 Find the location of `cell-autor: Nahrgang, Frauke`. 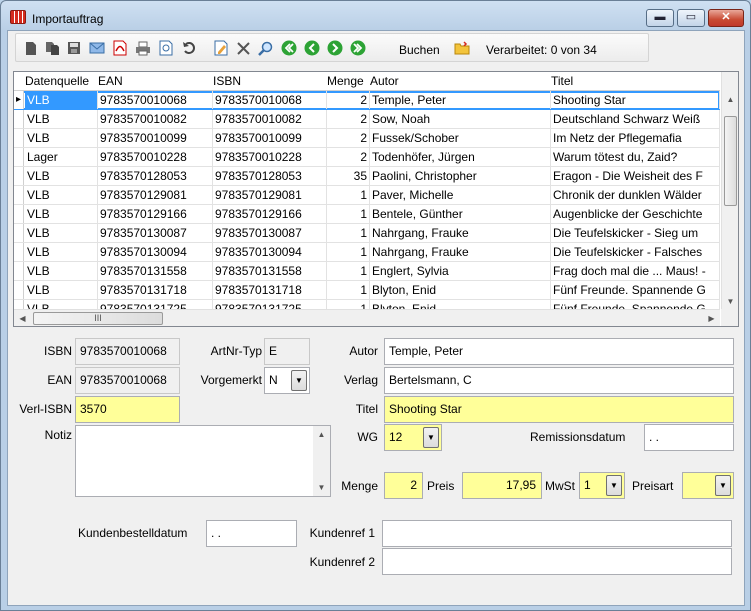

cell-autor: Nahrgang, Frauke is located at coordinates (460, 233).